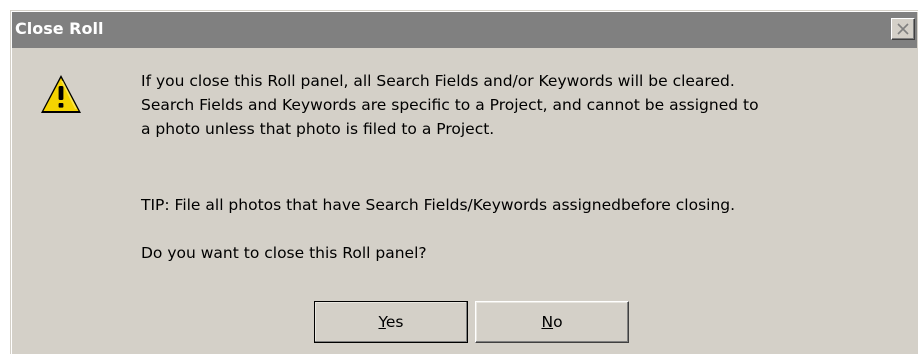 The height and width of the screenshot is (354, 920). I want to click on dialog-title: Close Roll, so click(59, 28).